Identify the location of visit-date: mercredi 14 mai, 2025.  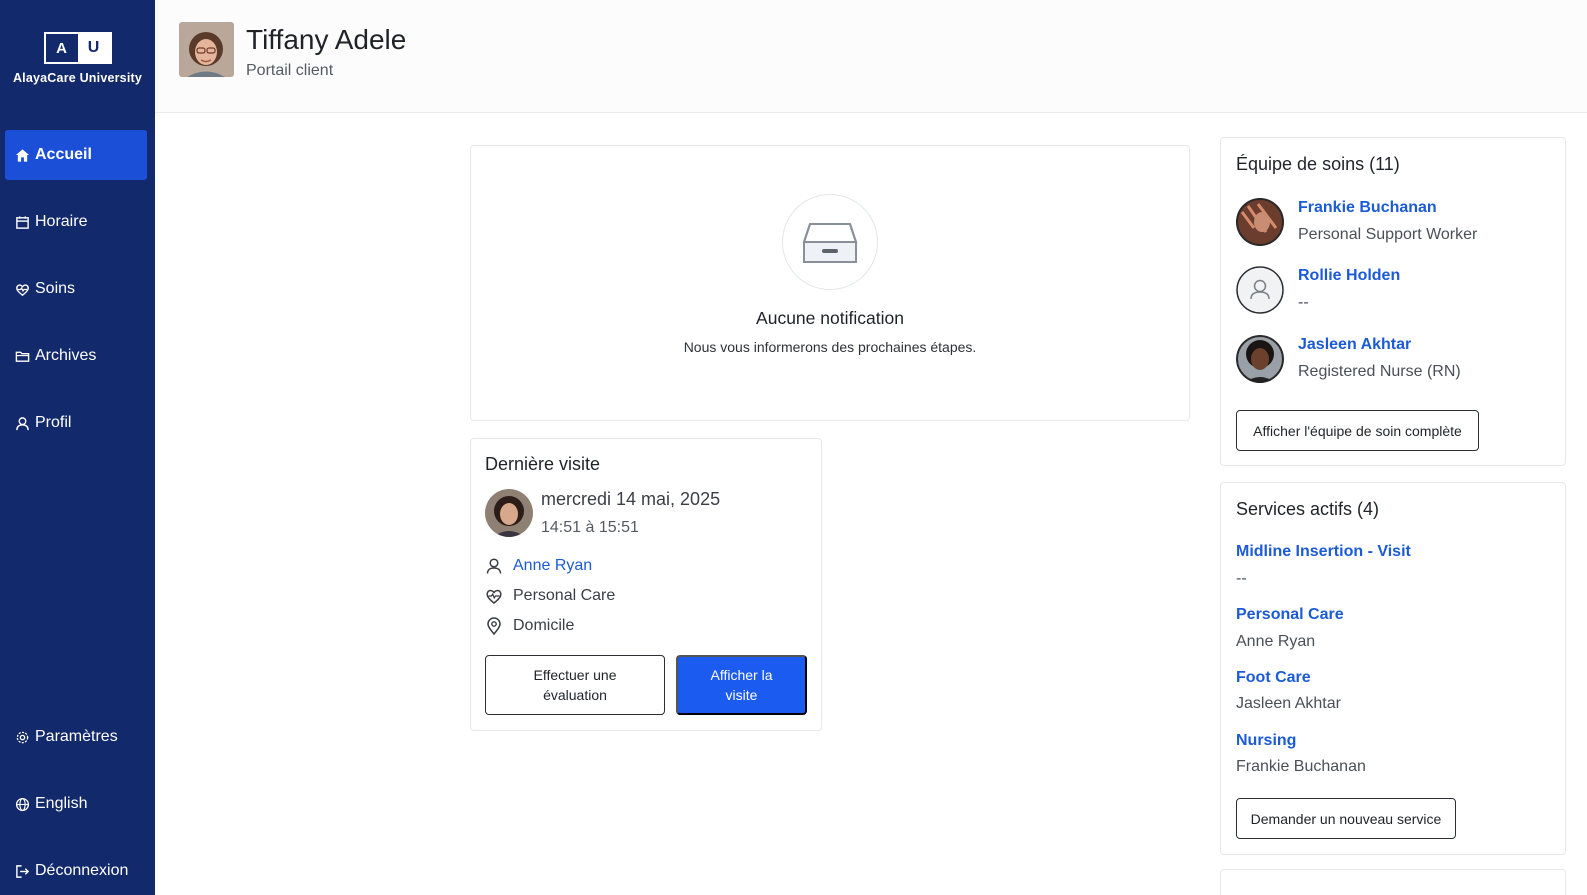
(631, 499).